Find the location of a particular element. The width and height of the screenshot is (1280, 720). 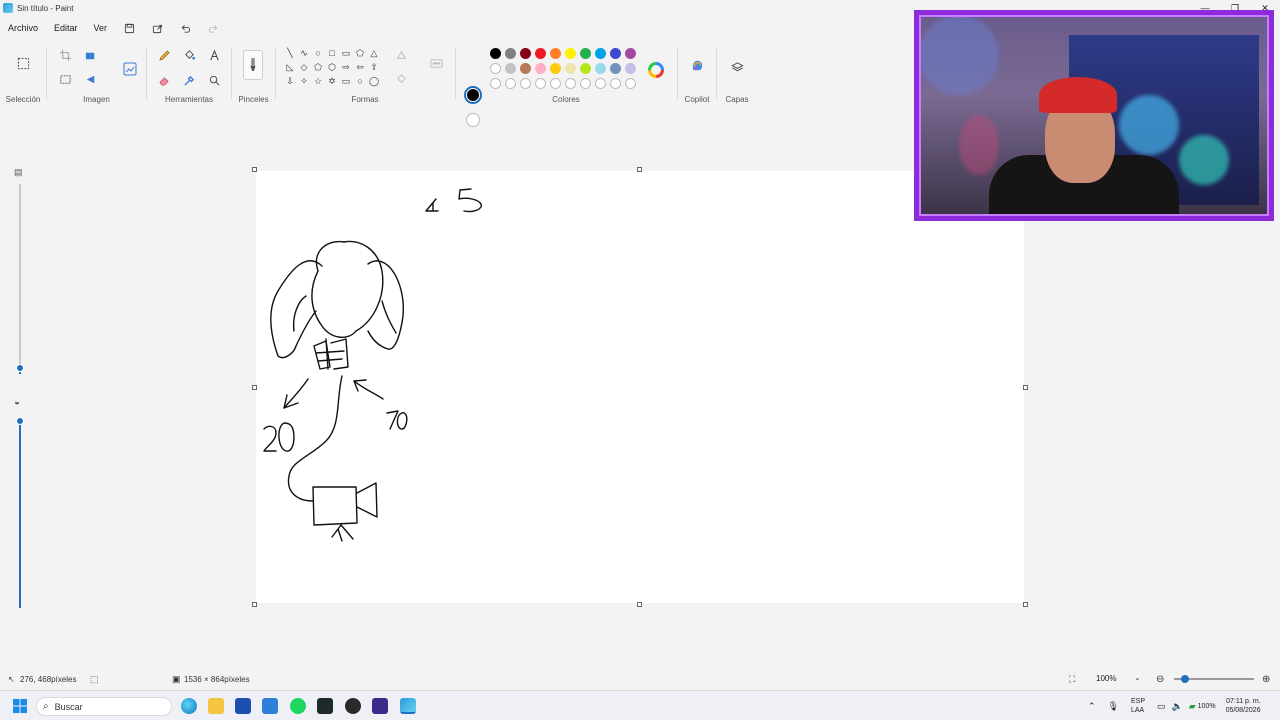

display-icon: ▭ is located at coordinates (1161, 706).